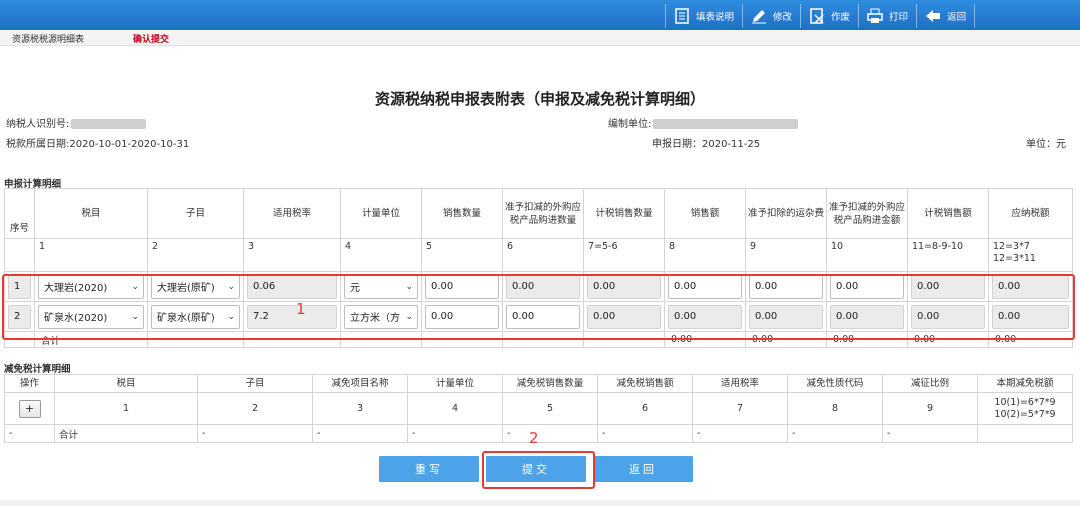 The height and width of the screenshot is (506, 1080). I want to click on total-cell, so click(1025, 433).